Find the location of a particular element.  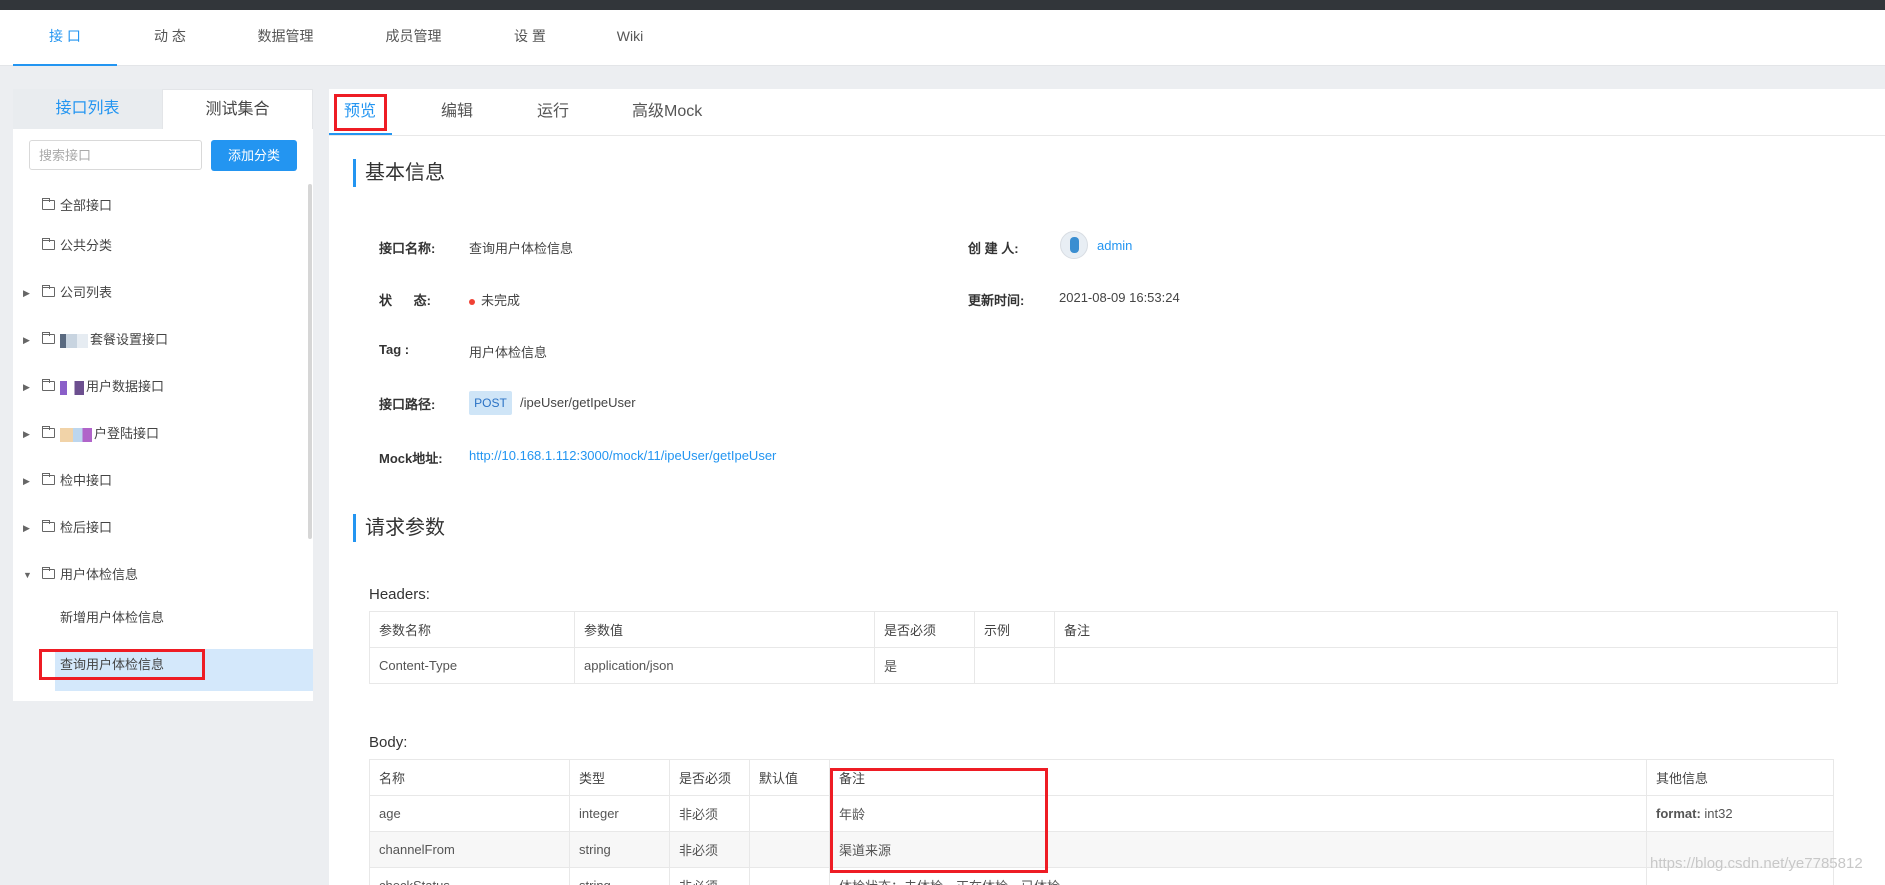

tree-item-label: 公司列表 is located at coordinates (86, 292).